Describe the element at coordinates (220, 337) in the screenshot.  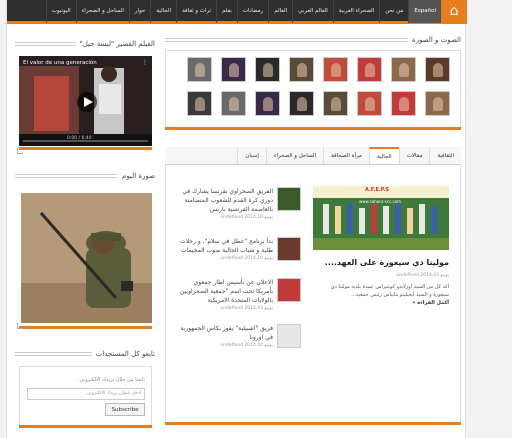
I see `post-title-line: في اوروبا` at that location.